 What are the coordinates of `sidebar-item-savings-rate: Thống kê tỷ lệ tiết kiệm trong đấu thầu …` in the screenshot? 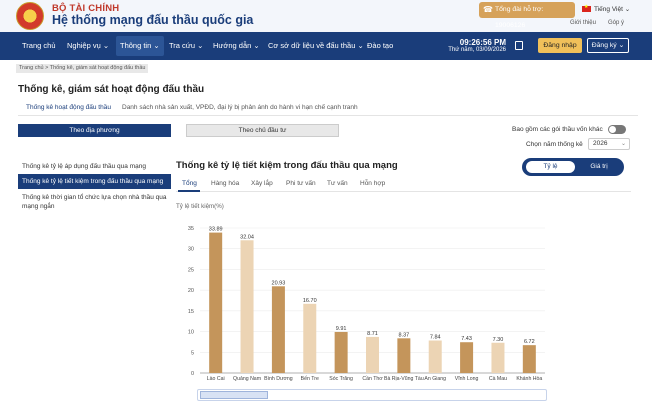 It's located at (94, 181).